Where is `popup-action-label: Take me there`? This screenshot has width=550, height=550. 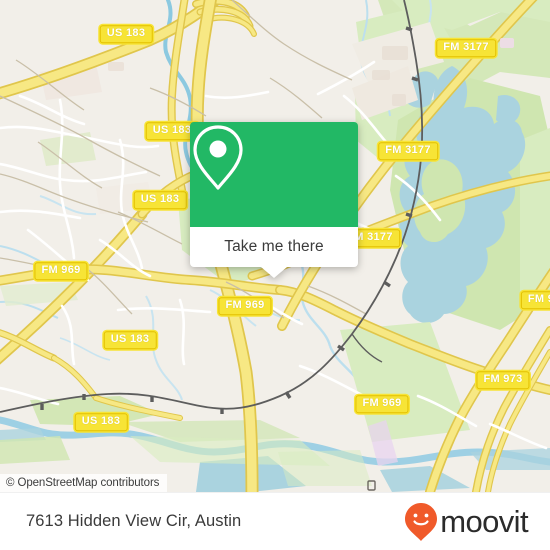
popup-action-label: Take me there is located at coordinates (274, 246).